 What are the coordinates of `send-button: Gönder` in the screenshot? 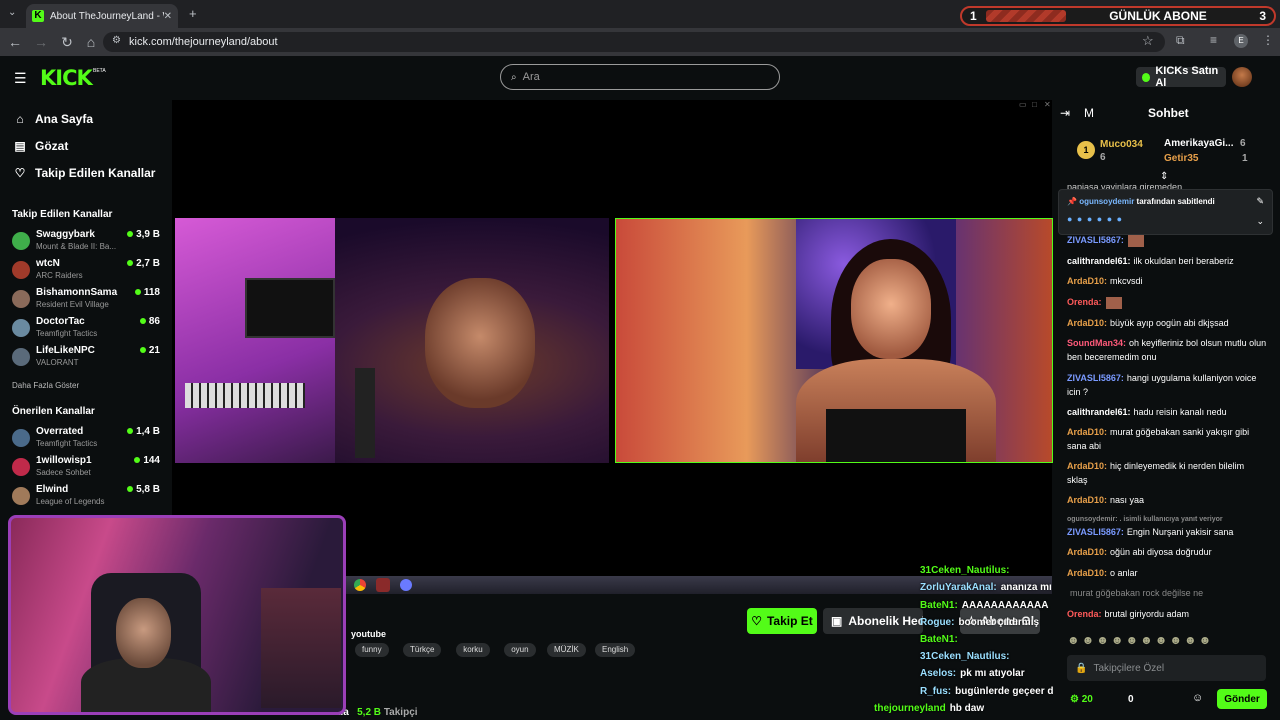 It's located at (1242, 699).